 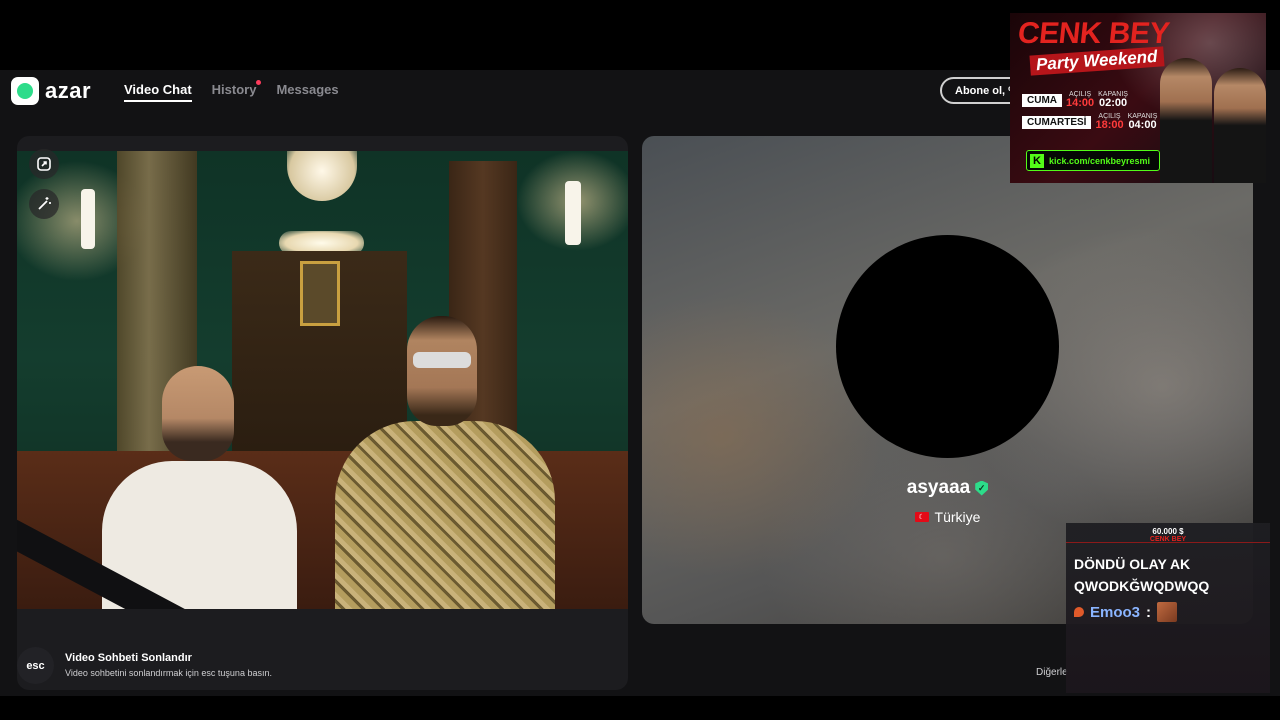 What do you see at coordinates (442, 360) in the screenshot?
I see `sunglasses` at bounding box center [442, 360].